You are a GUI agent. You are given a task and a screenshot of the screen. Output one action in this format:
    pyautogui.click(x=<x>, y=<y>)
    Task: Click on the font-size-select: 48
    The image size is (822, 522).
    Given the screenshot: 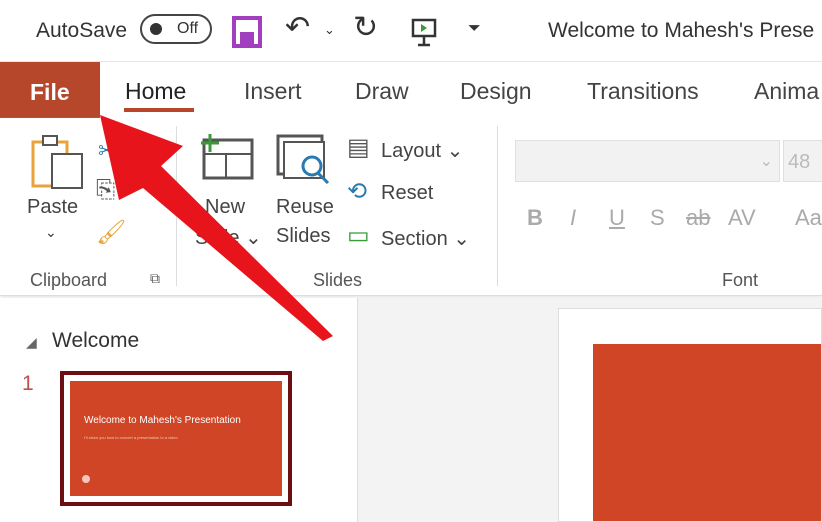 What is the action you would take?
    pyautogui.click(x=802, y=161)
    